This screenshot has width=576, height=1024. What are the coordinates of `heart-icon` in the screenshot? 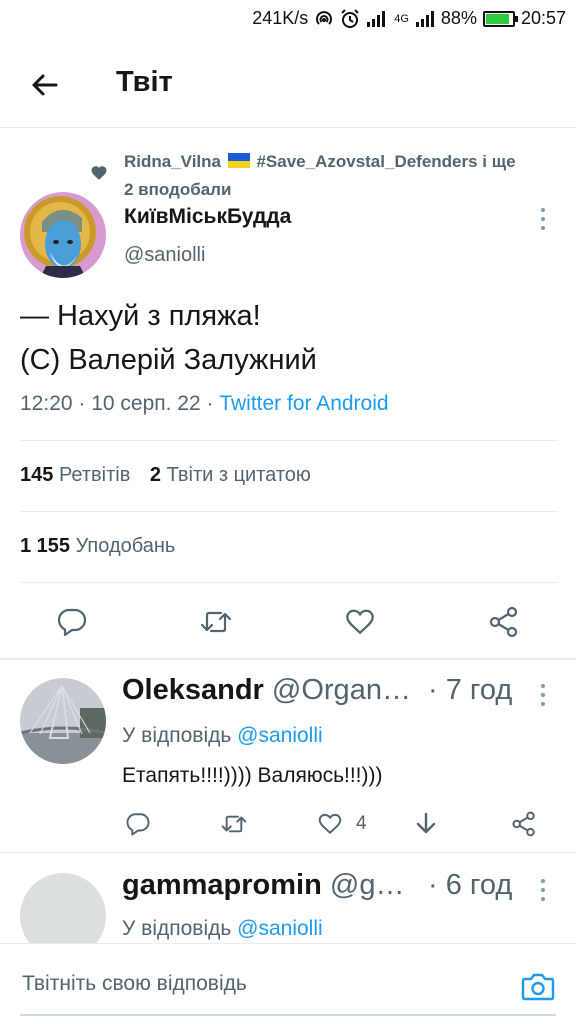 It's located at (99, 175).